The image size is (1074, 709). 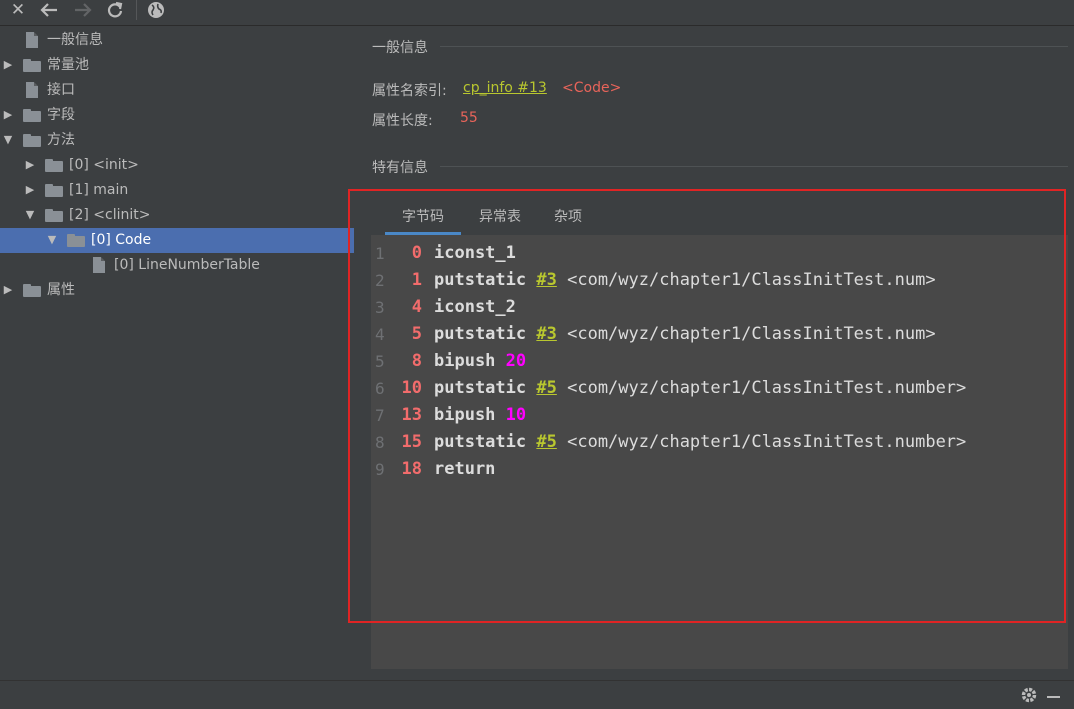 I want to click on tree-item-code: ▼ [0] Code, so click(x=177, y=240).